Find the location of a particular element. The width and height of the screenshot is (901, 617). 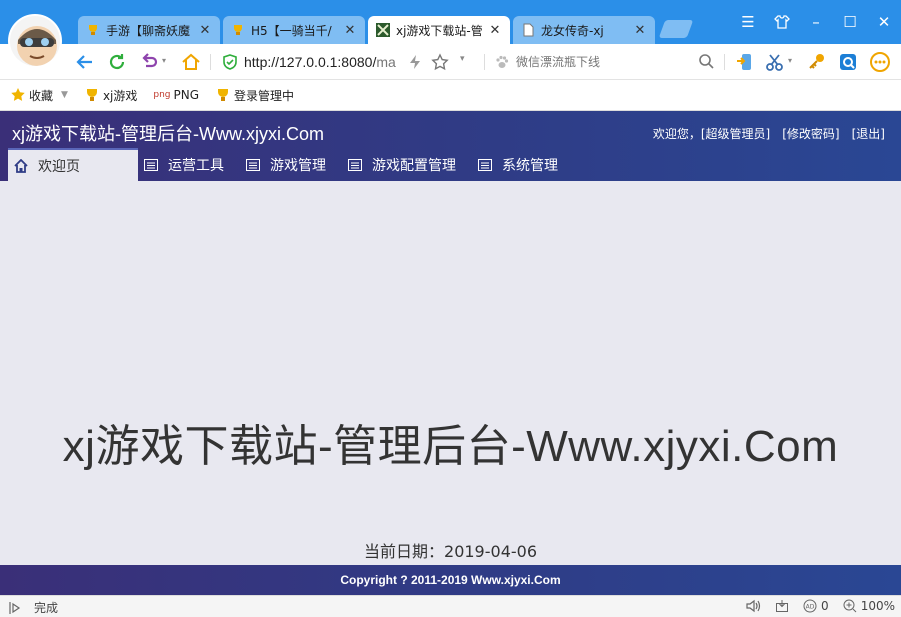

back-icon is located at coordinates (85, 62).